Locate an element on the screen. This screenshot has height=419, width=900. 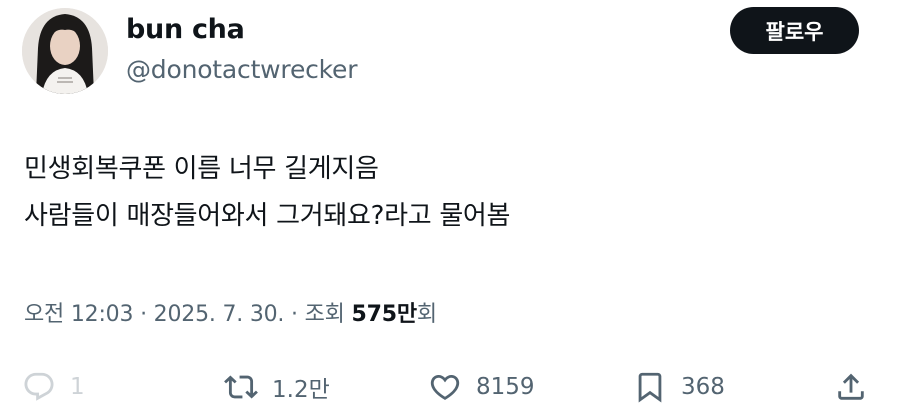
reply-button: 1 is located at coordinates (53, 387).